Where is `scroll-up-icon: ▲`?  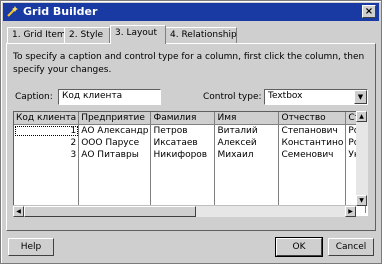
scroll-up-icon: ▲ is located at coordinates (361, 116).